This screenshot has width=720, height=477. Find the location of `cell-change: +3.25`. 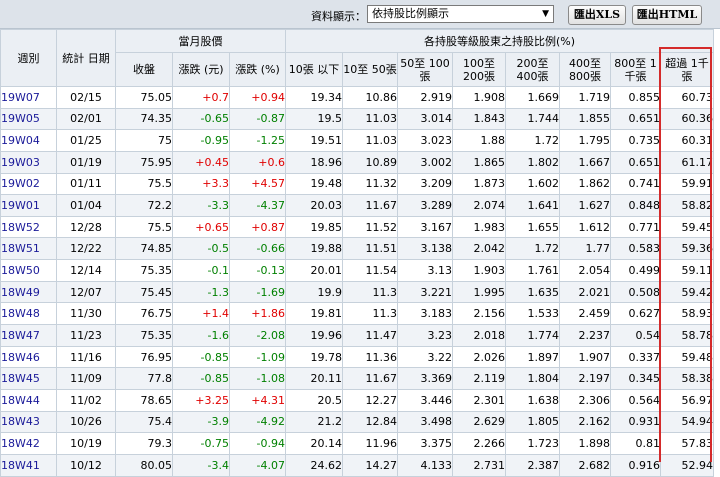

cell-change: +3.25 is located at coordinates (201, 400).